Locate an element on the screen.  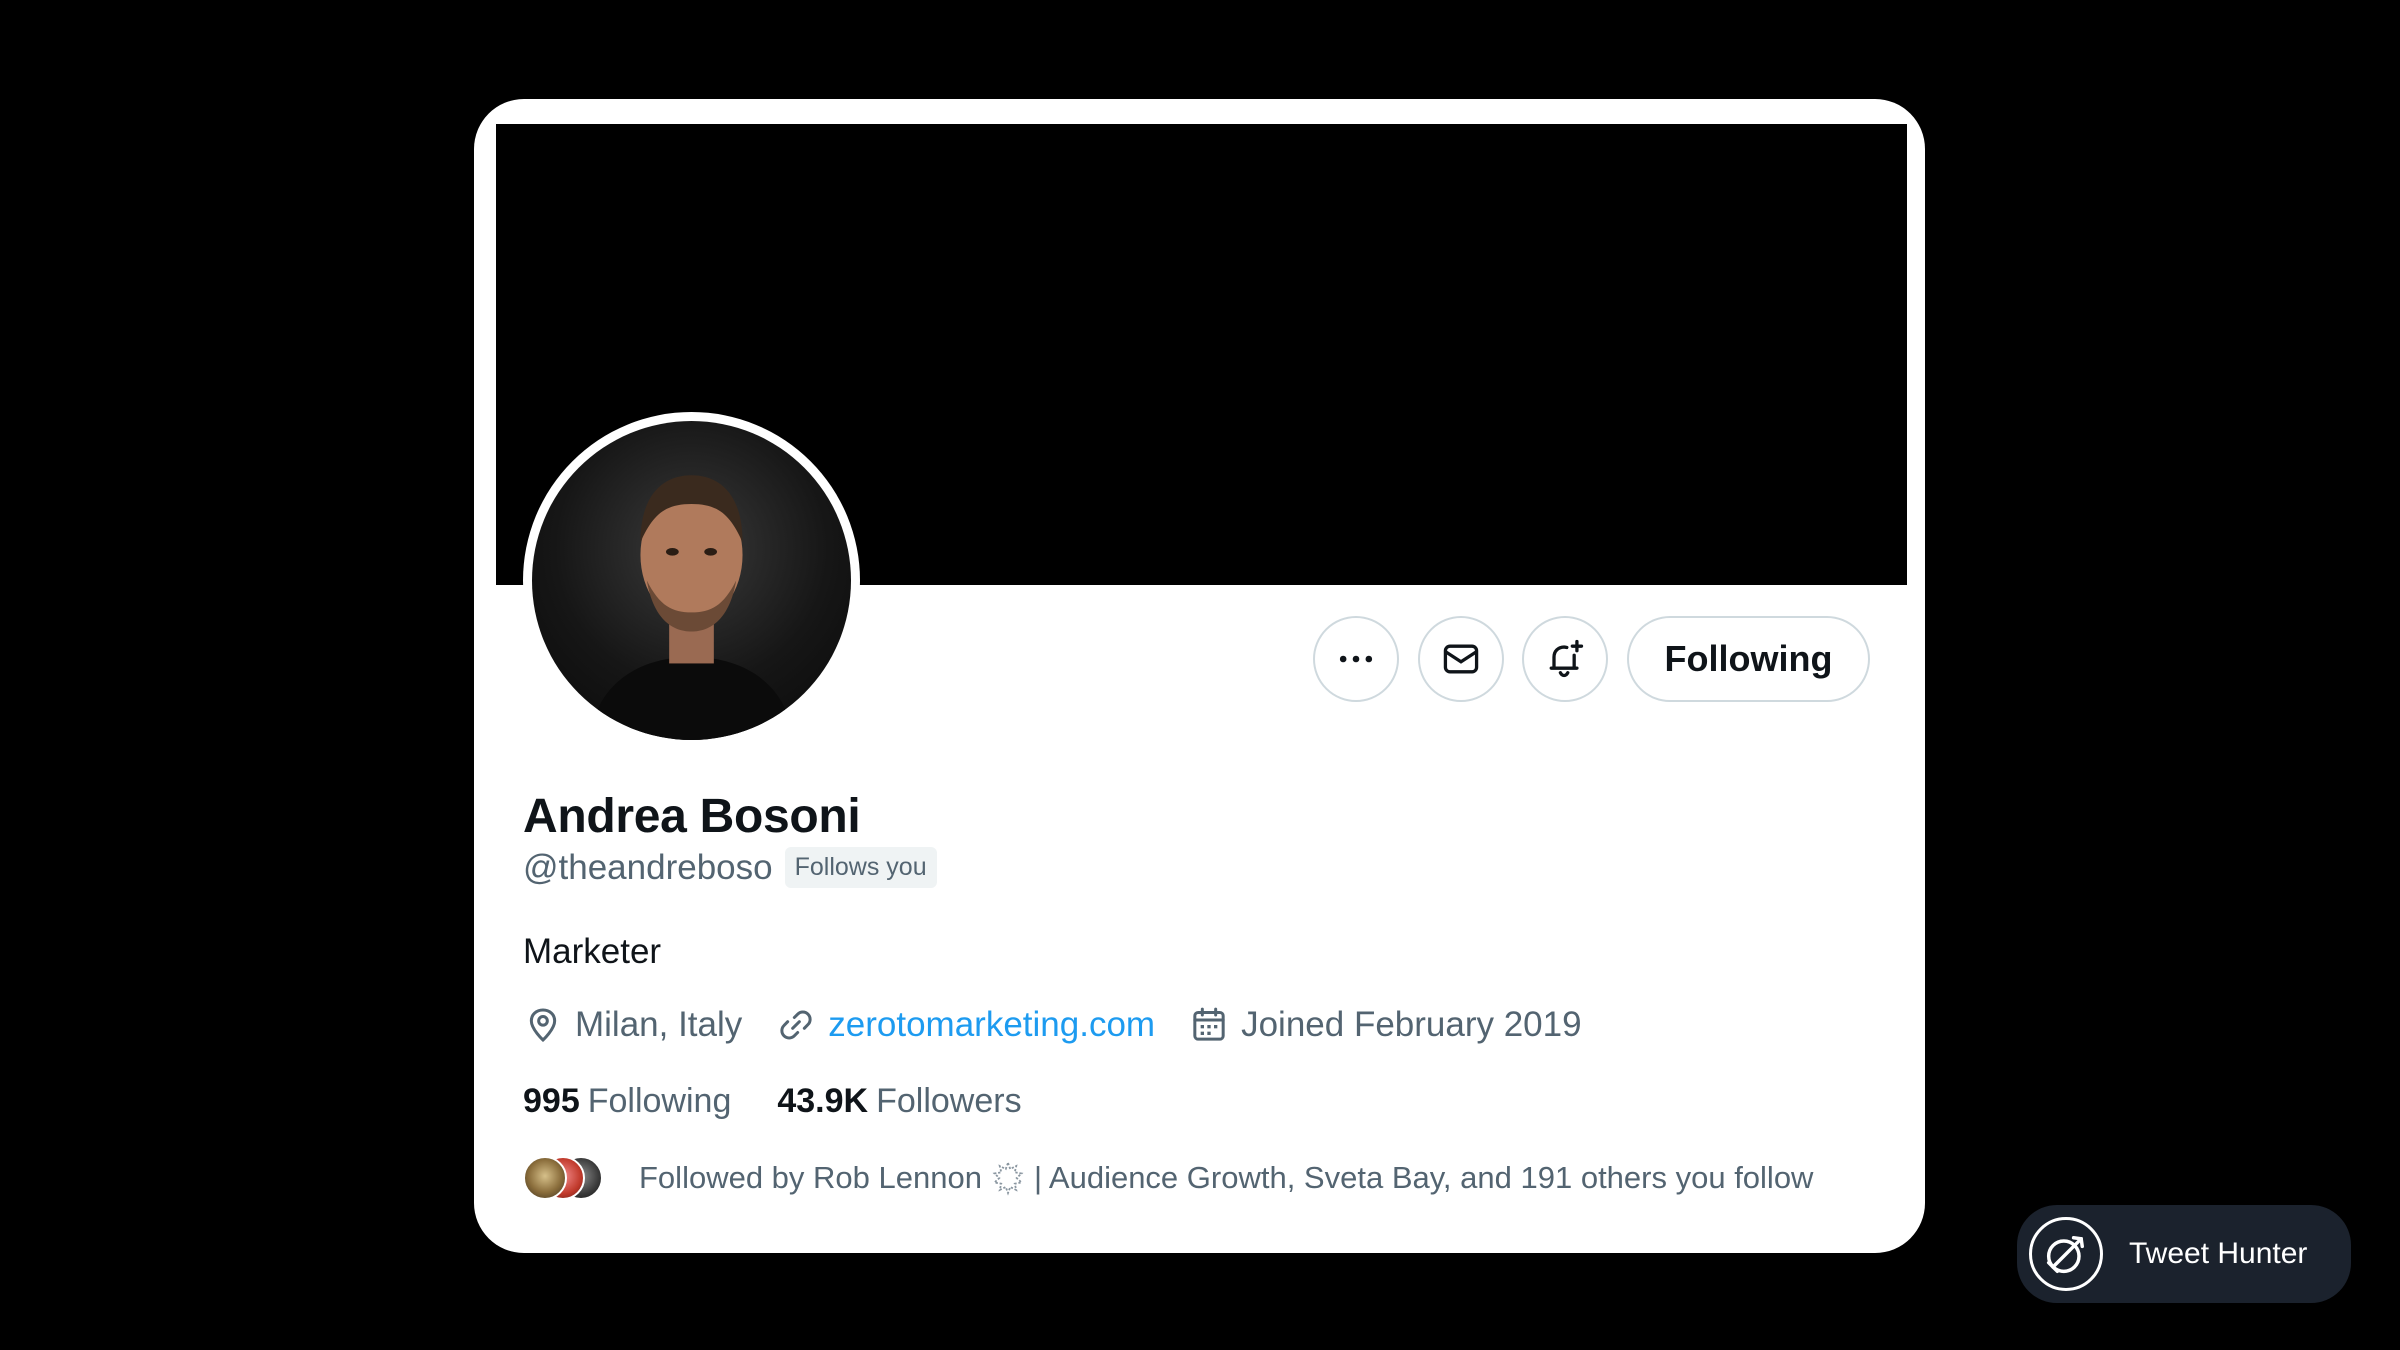
avatar-photo is located at coordinates (691, 580).